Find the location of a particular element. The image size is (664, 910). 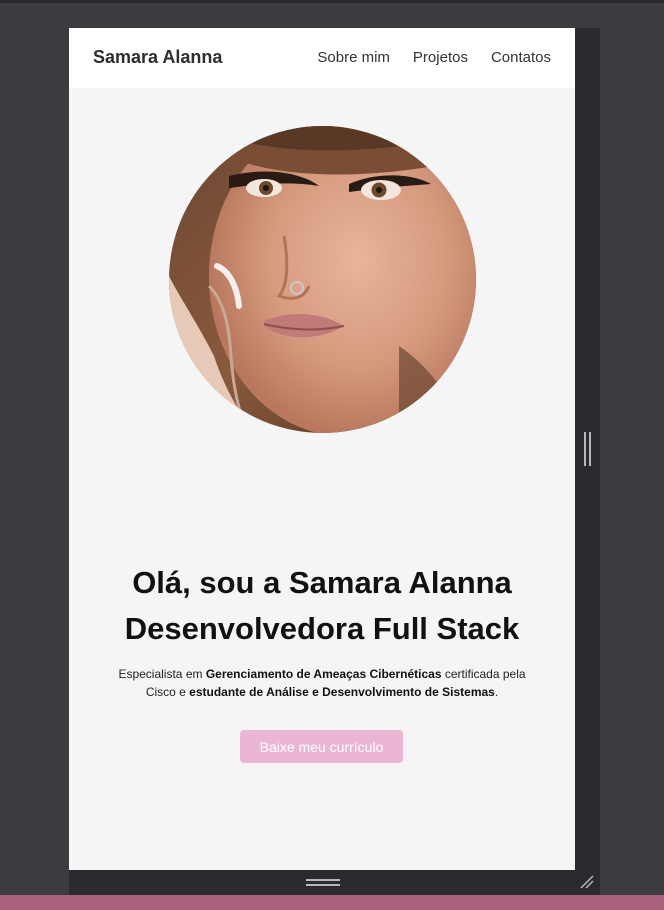

resize-corner-icon is located at coordinates (587, 882).